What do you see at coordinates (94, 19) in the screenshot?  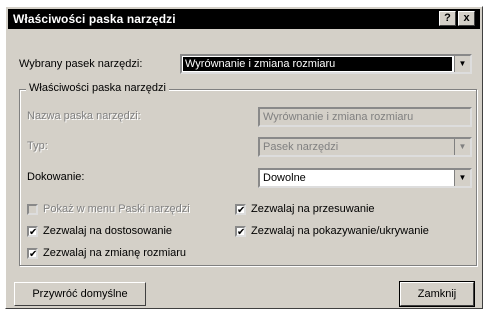 I see `dialog-title: Właściwości paska narzędzi` at bounding box center [94, 19].